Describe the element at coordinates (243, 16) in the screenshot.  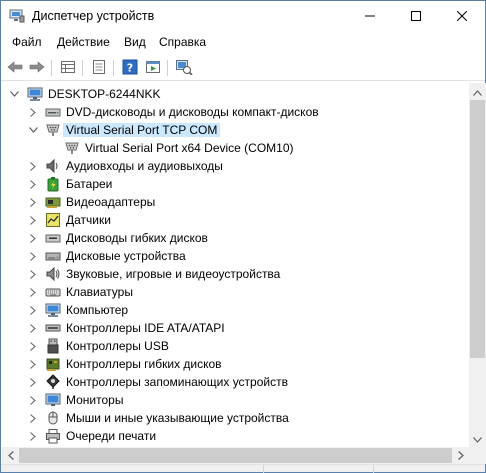
I see `title-bar: Диспетчер устройств` at that location.